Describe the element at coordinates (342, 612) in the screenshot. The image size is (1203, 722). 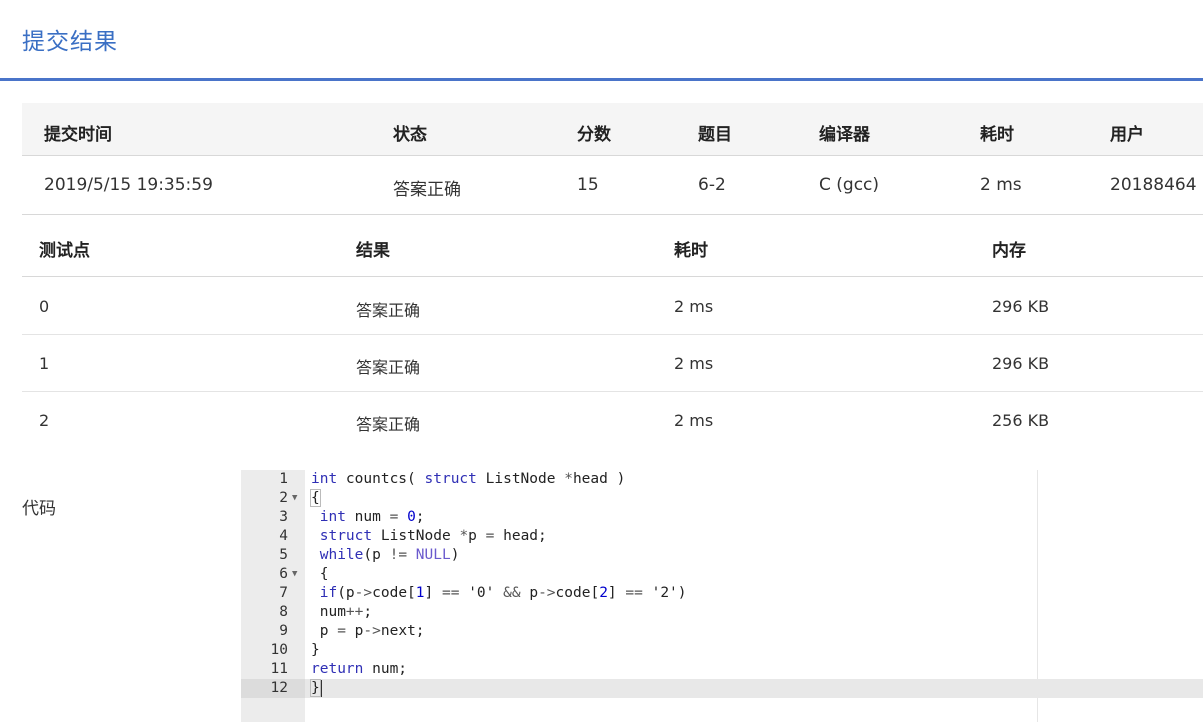
I see `code-text: num++;` at that location.